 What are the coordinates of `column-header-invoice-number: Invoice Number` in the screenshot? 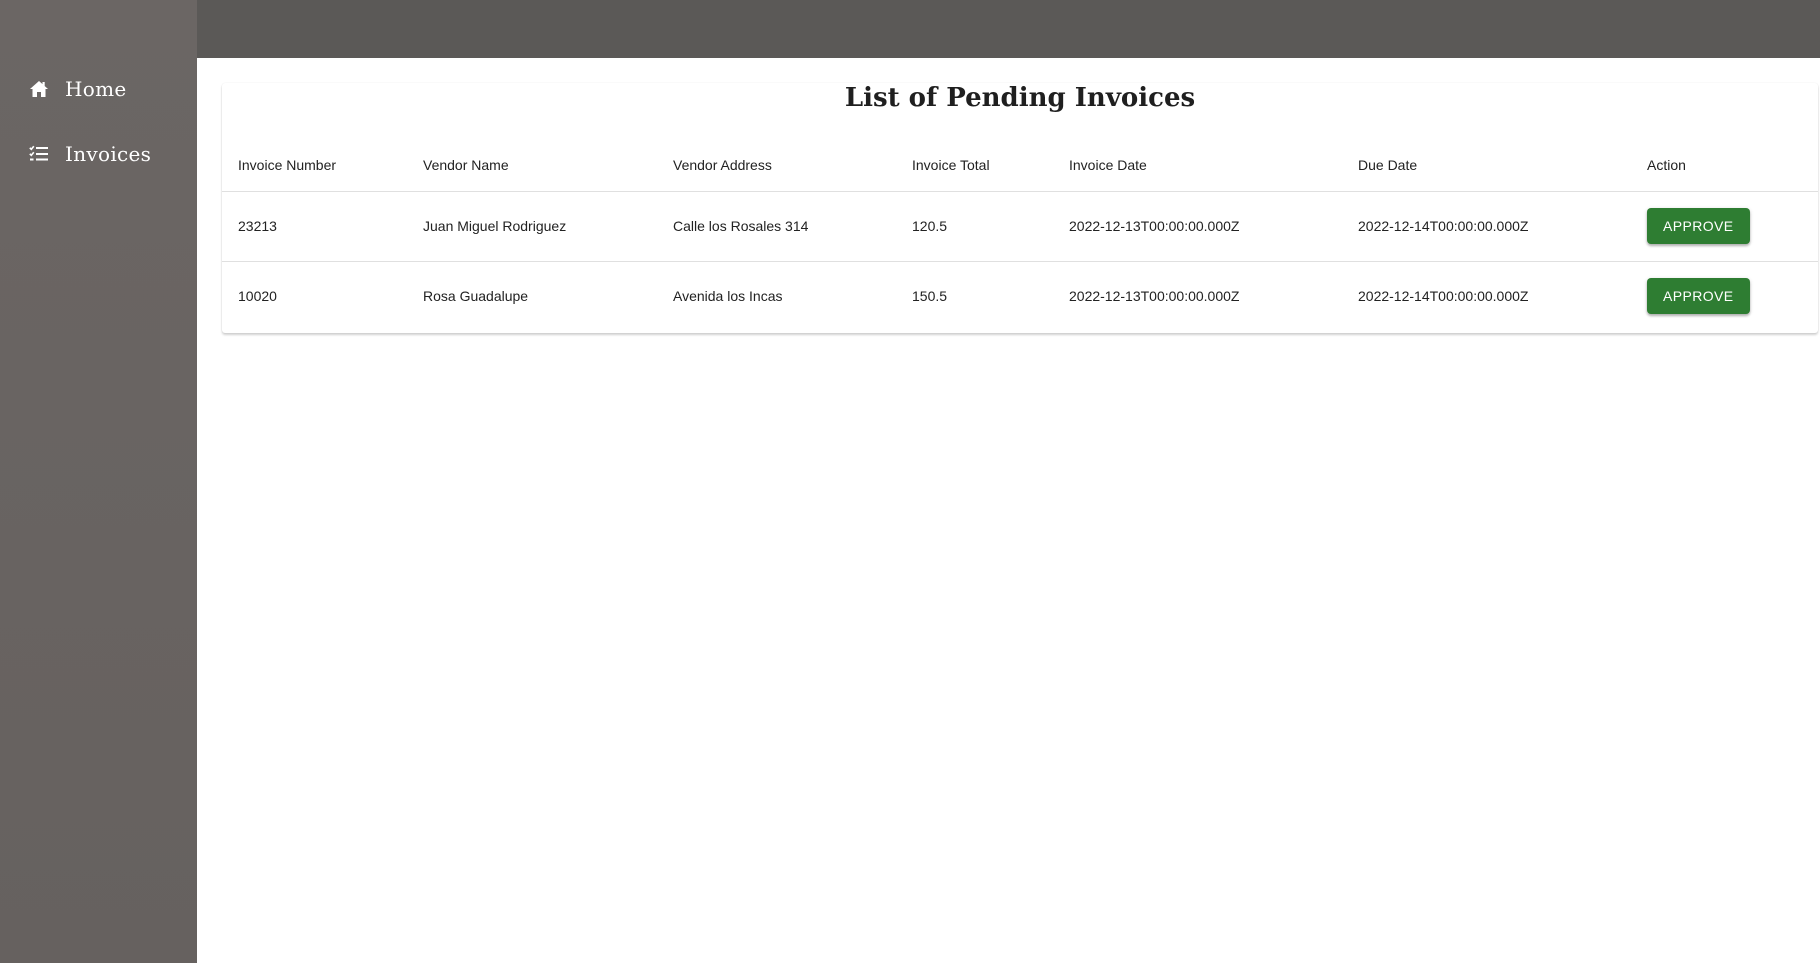 It's located at (314, 165).